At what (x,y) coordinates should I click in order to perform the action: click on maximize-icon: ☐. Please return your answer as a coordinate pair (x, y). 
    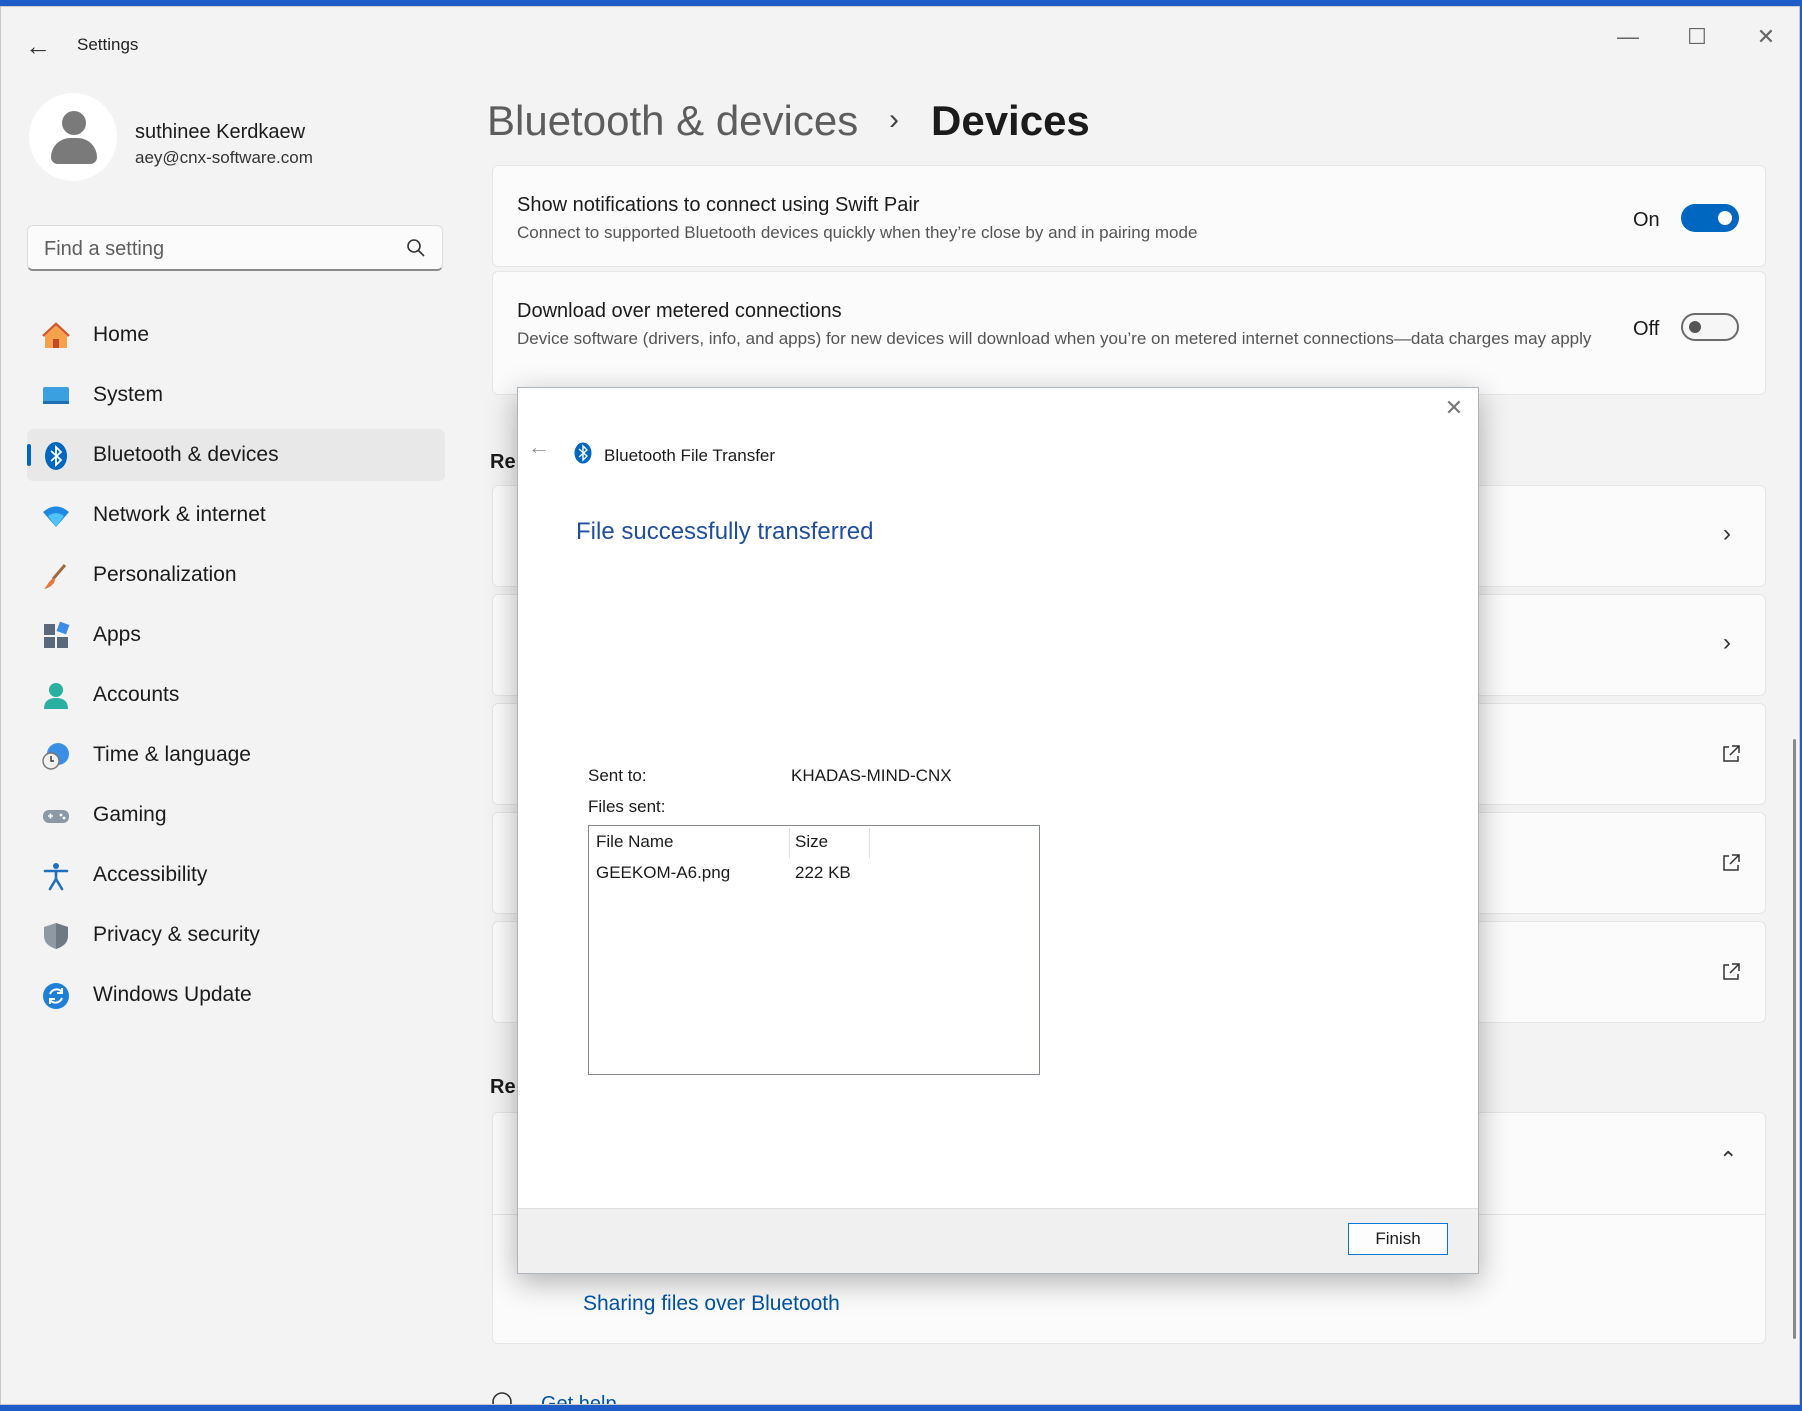
    Looking at the image, I should click on (1697, 37).